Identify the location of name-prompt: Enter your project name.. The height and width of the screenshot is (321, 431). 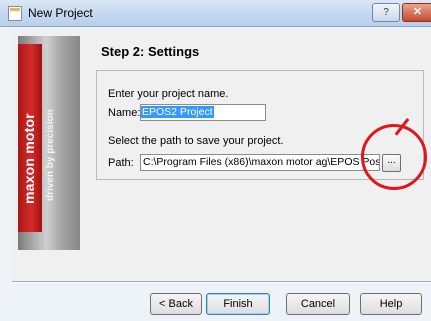
(168, 94).